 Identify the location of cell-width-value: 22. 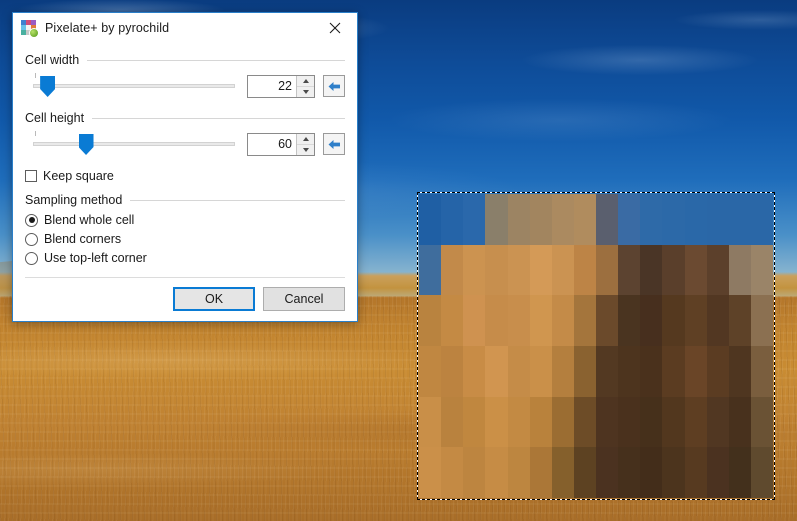
(272, 86).